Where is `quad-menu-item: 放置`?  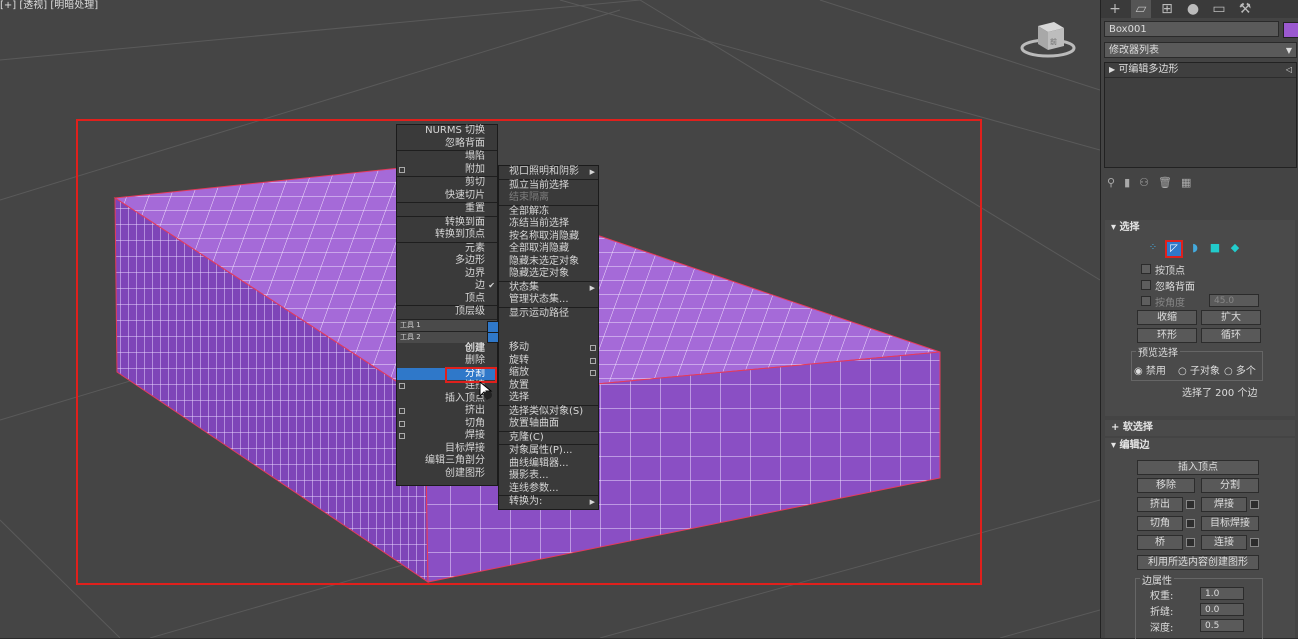
quad-menu-item: 放置 is located at coordinates (548, 386).